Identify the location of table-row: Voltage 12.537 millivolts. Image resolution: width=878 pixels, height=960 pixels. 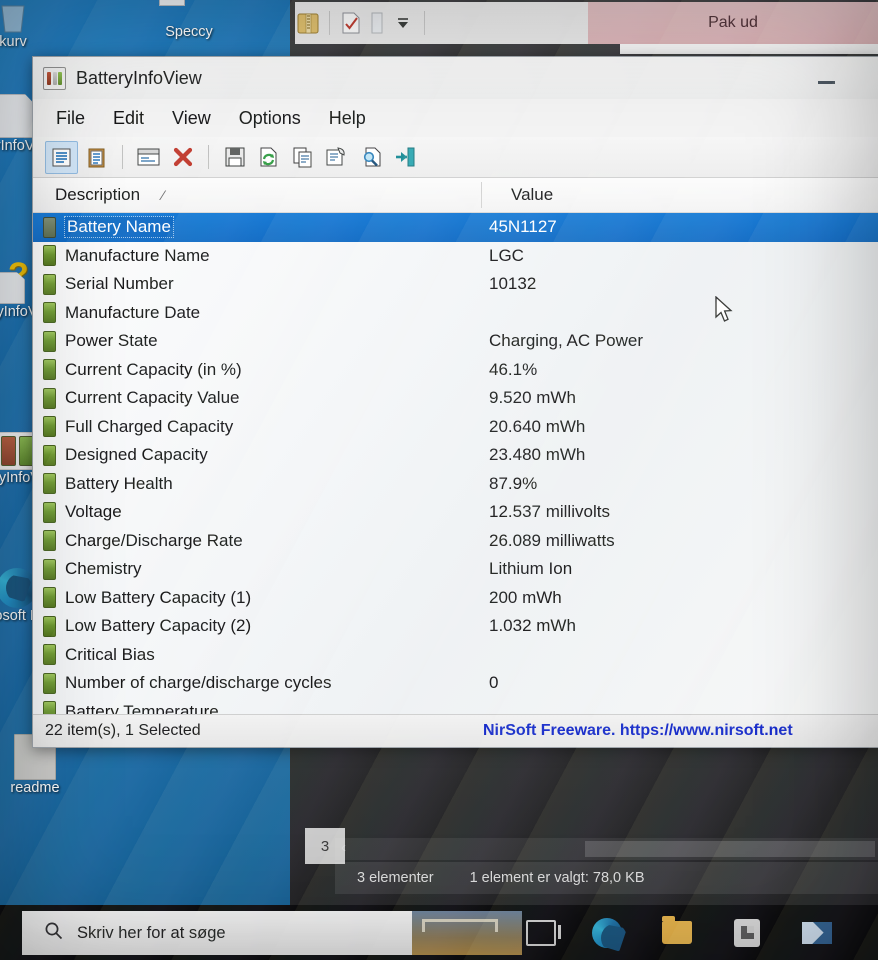
(455, 512).